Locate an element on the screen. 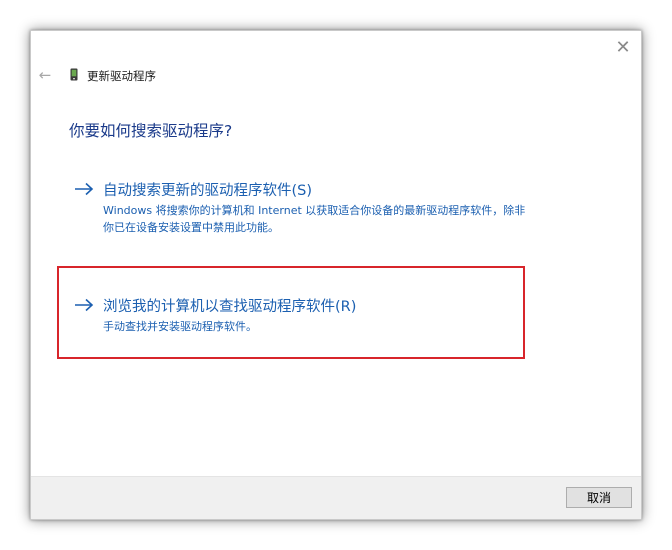 The height and width of the screenshot is (550, 672). dialog-footer: 取消 is located at coordinates (336, 497).